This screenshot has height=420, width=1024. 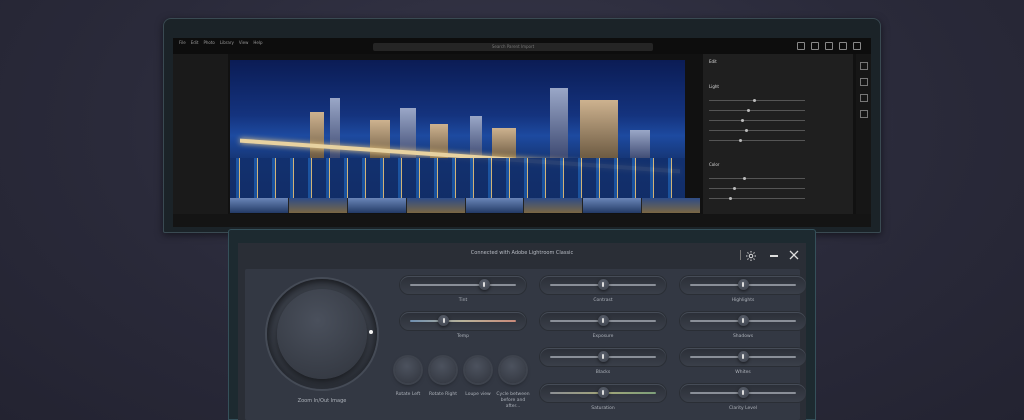 What do you see at coordinates (743, 321) in the screenshot?
I see `shadows-slider` at bounding box center [743, 321].